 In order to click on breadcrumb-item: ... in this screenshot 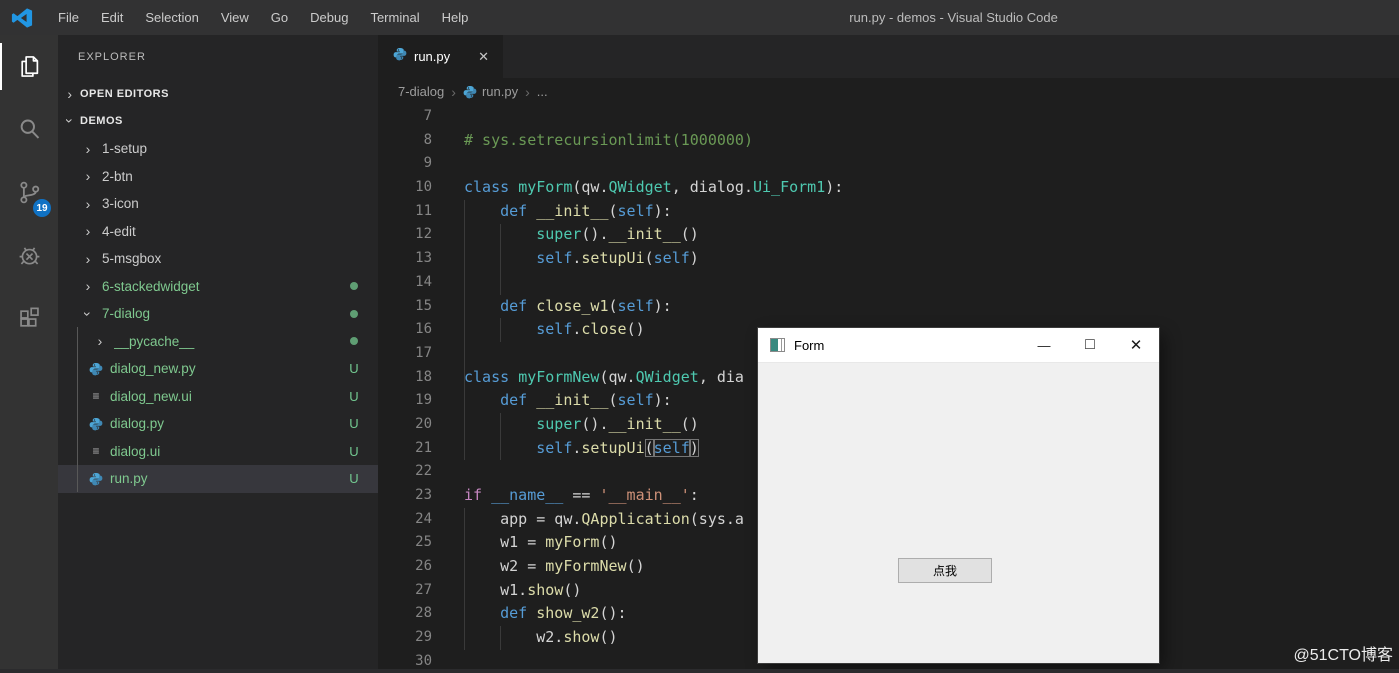, I will do `click(542, 91)`.